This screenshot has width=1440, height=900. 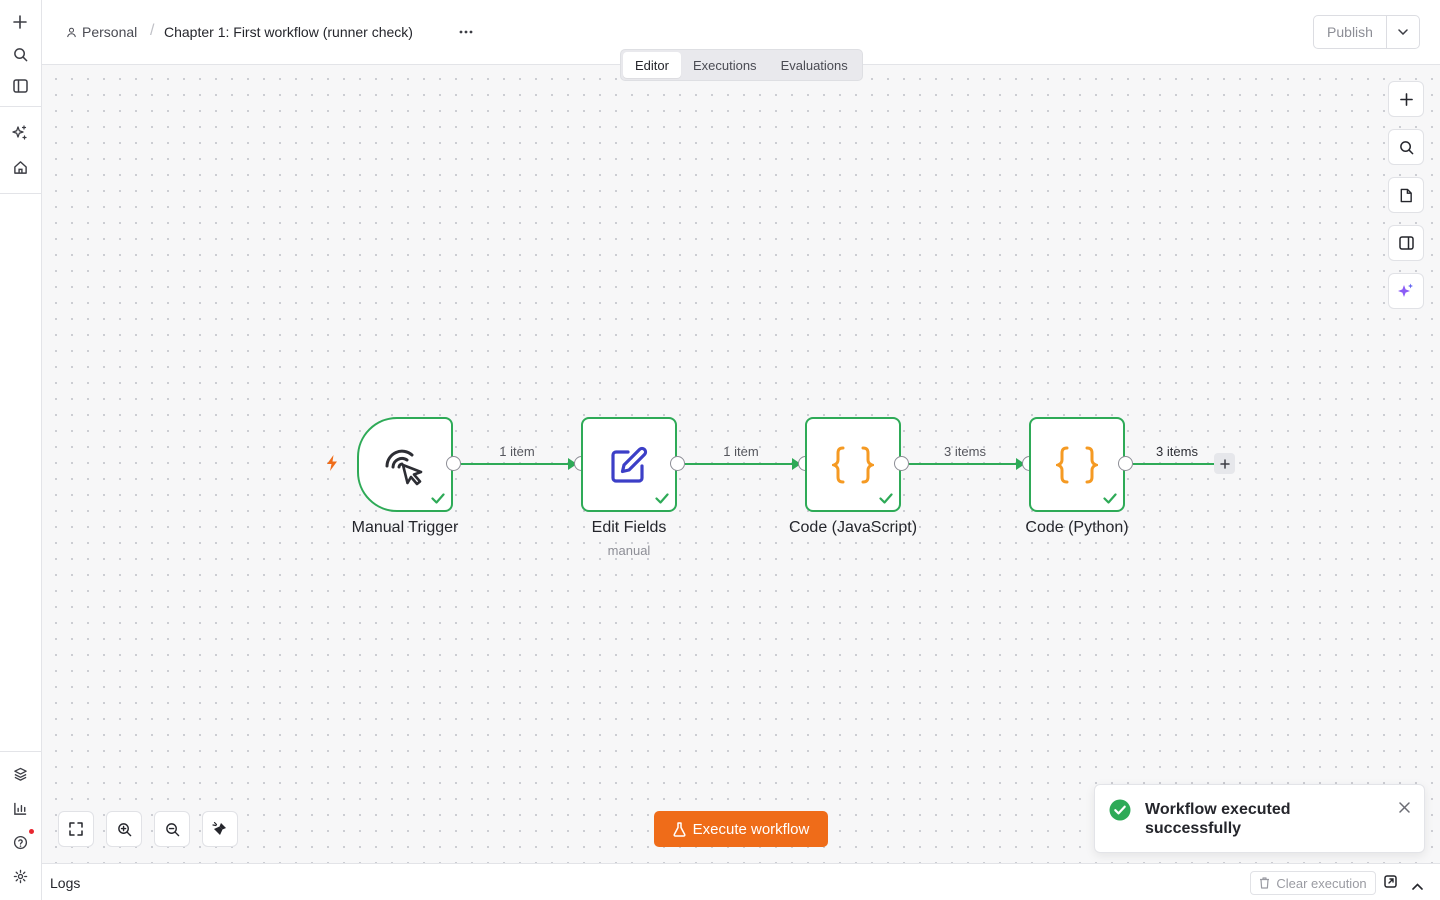 I want to click on notification-dot, so click(x=31, y=831).